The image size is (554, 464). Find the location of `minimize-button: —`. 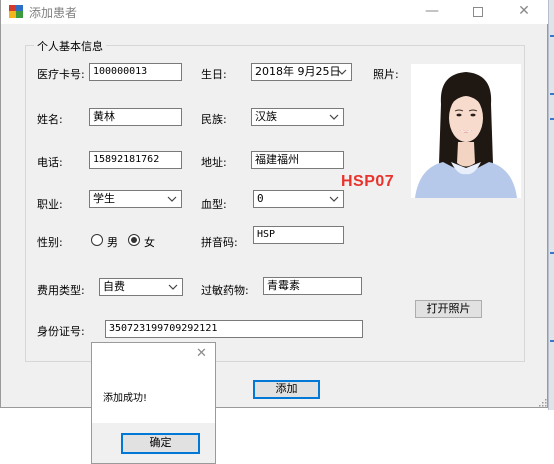

minimize-button: — is located at coordinates (432, 12).